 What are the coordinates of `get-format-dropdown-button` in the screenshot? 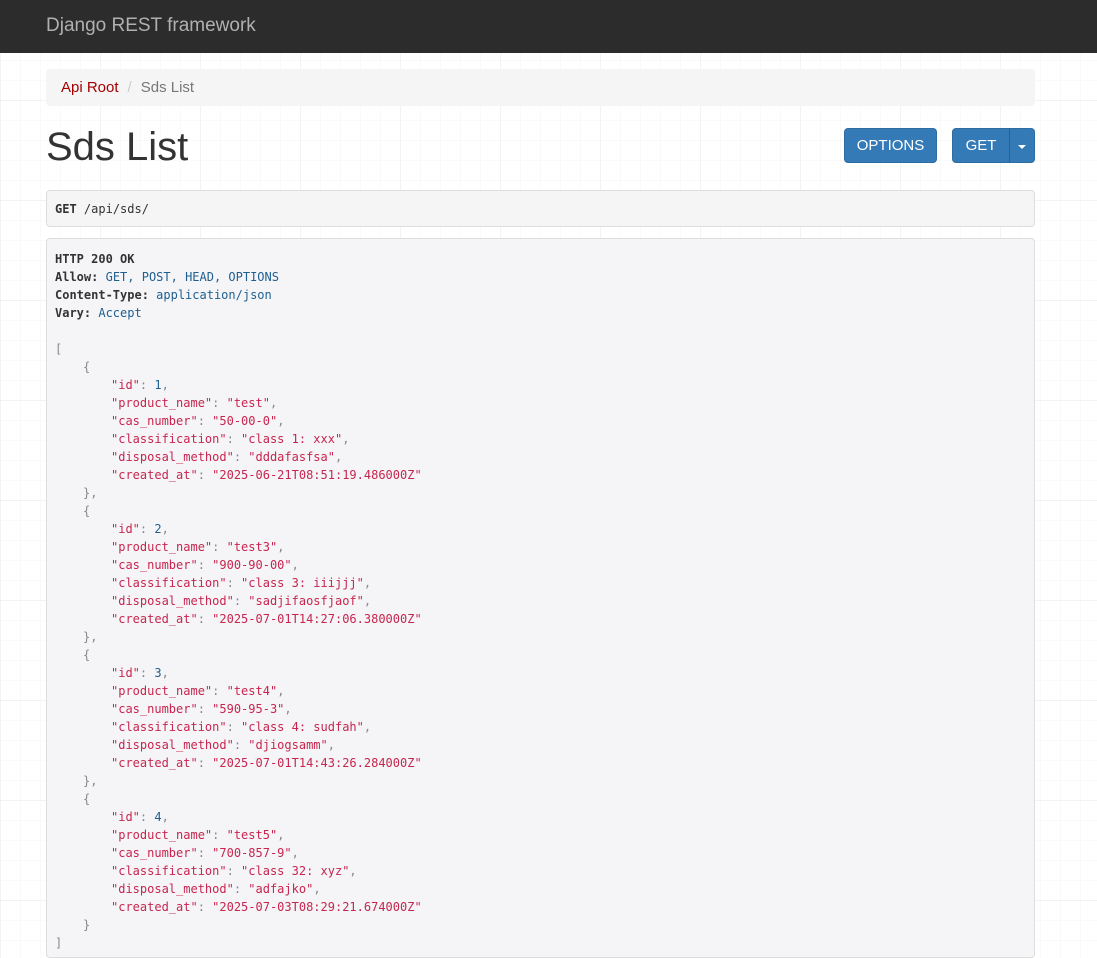 It's located at (1022, 145).